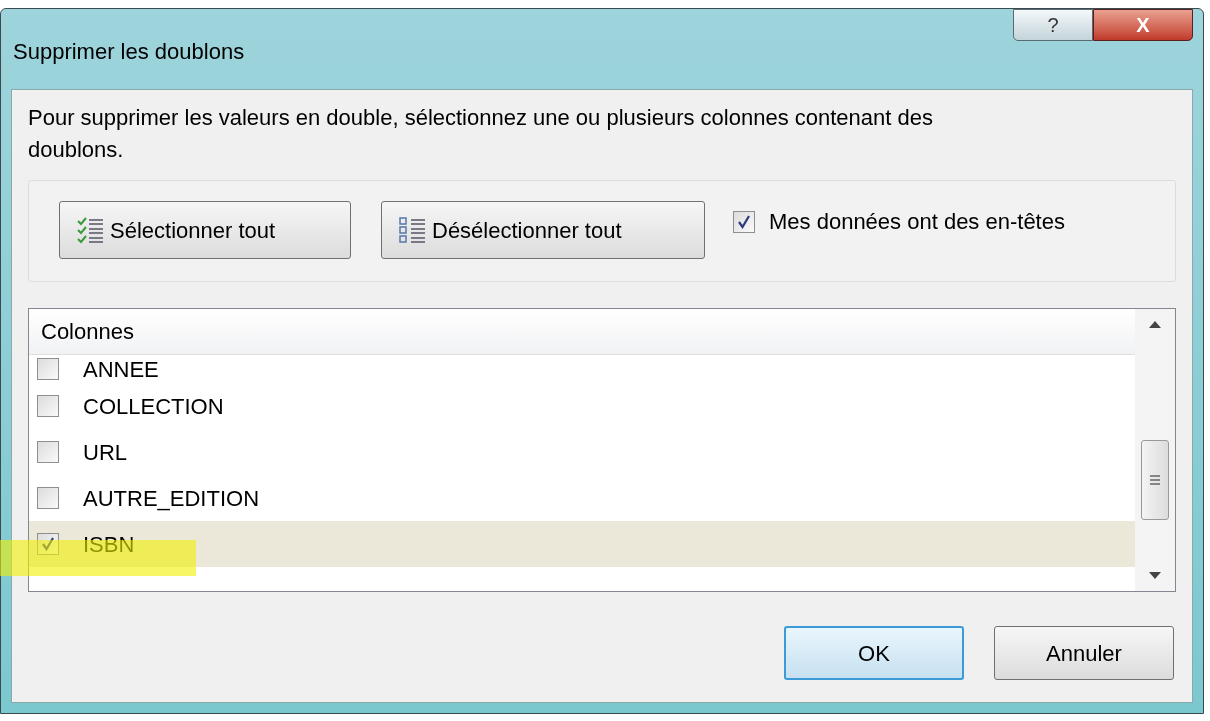 This screenshot has height=721, width=1210. I want to click on cancel-button: Annuler, so click(1084, 653).